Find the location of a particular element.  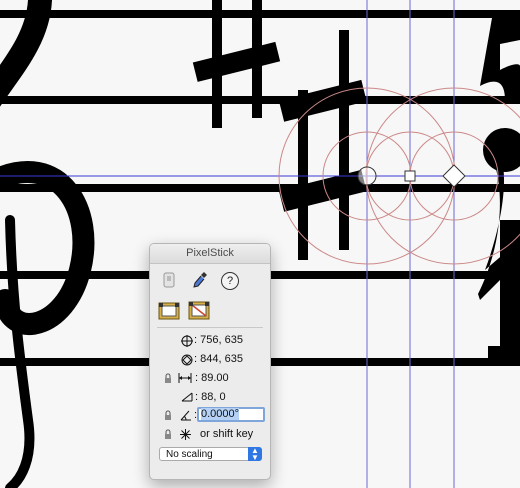

scaling-select: No scaling ▲ ▼ is located at coordinates (210, 454).